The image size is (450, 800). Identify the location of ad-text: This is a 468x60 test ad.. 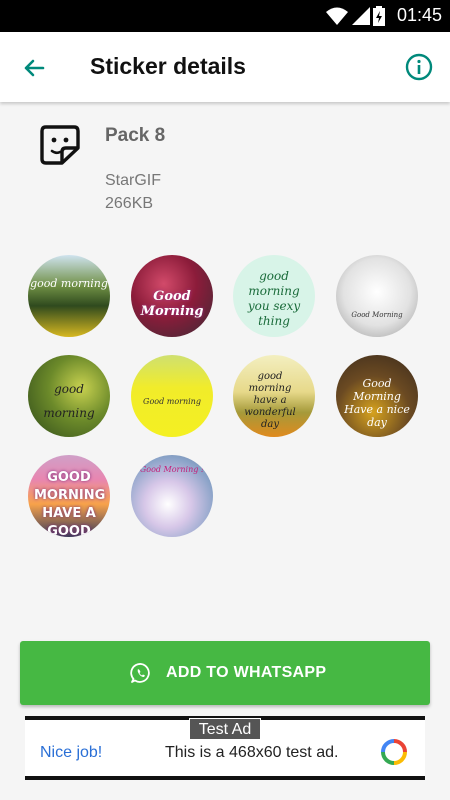
(252, 752).